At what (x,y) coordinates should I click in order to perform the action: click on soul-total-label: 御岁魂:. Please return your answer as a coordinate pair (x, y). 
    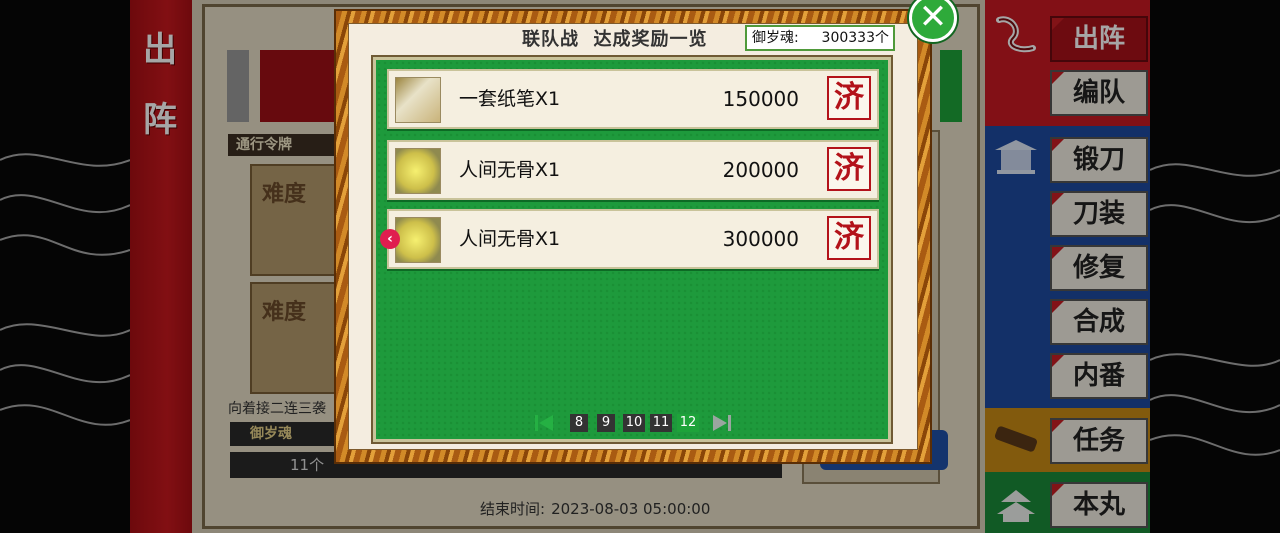
    Looking at the image, I should click on (775, 38).